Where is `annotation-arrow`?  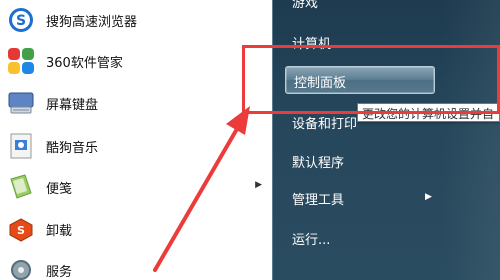
annotation-arrow is located at coordinates (201, 189).